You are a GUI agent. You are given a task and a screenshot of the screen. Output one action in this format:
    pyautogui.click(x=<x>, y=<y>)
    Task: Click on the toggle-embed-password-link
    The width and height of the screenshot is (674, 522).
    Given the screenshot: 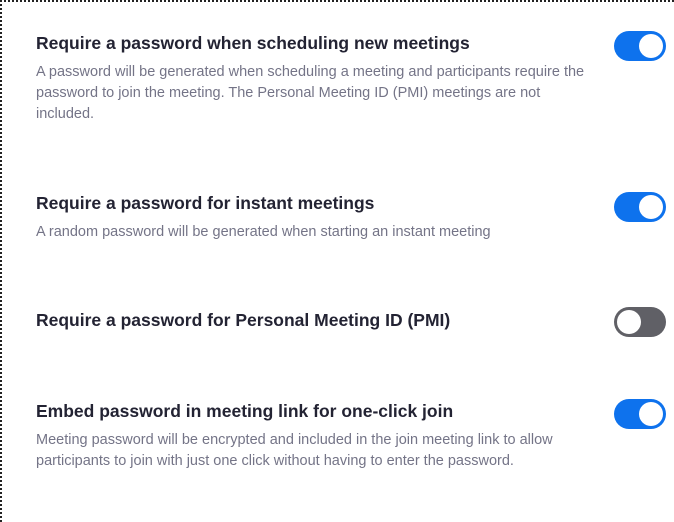 What is the action you would take?
    pyautogui.click(x=640, y=414)
    